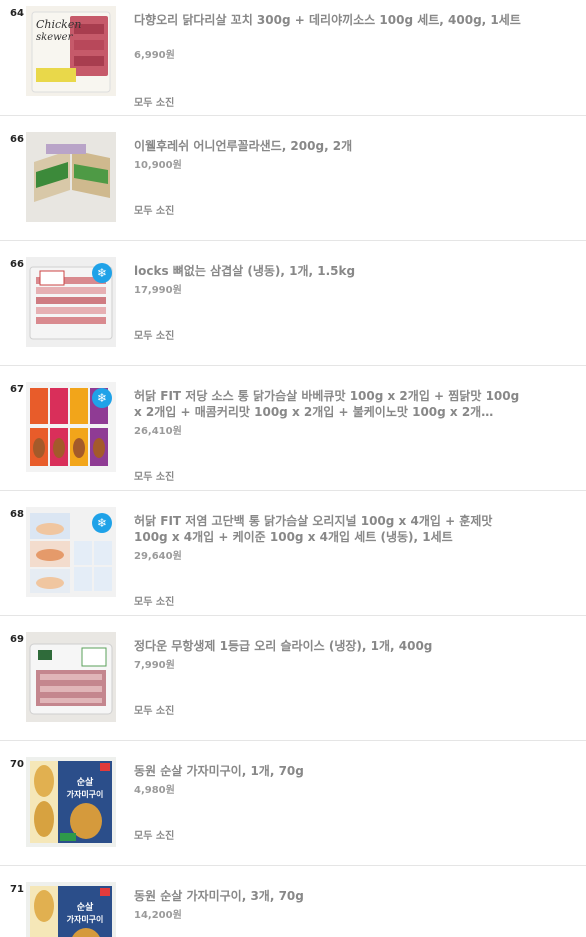  What do you see at coordinates (329, 646) in the screenshot?
I see `product-title: 정다운 무항생제 1등급 오리 슬라이스 (냉장), 1개, 400g` at bounding box center [329, 646].